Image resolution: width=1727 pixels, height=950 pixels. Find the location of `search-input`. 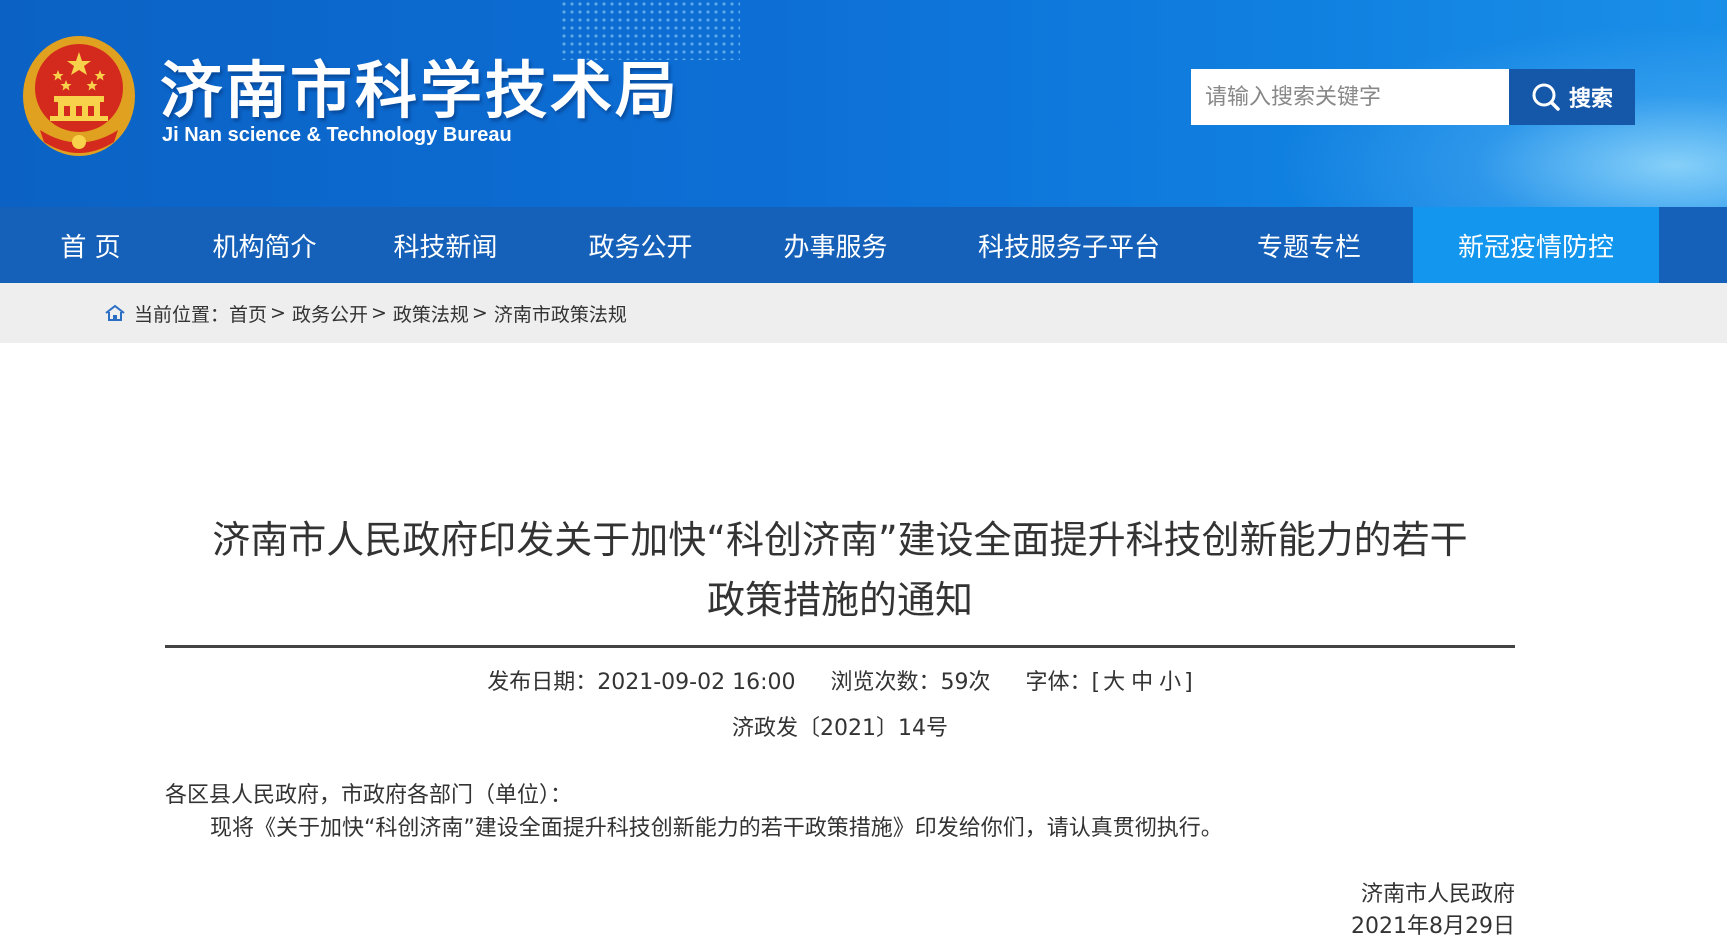

search-input is located at coordinates (1350, 97).